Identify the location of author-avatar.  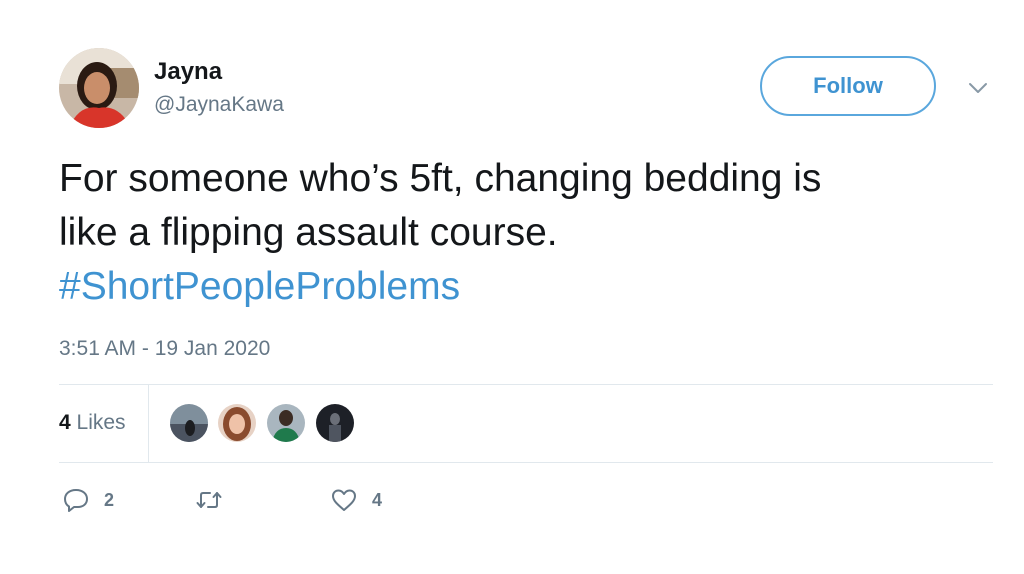
(99, 88).